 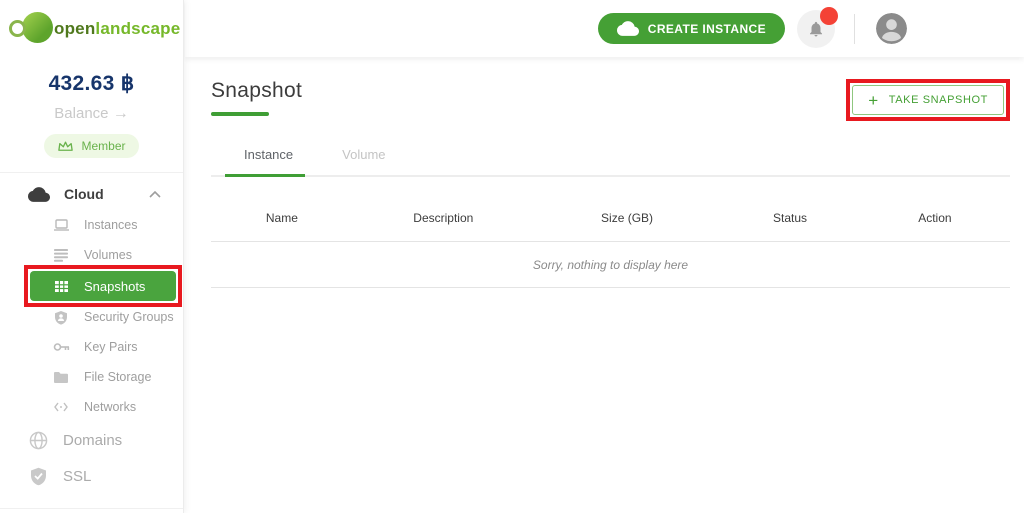 What do you see at coordinates (265, 162) in the screenshot?
I see `tab-instance: Instance` at bounding box center [265, 162].